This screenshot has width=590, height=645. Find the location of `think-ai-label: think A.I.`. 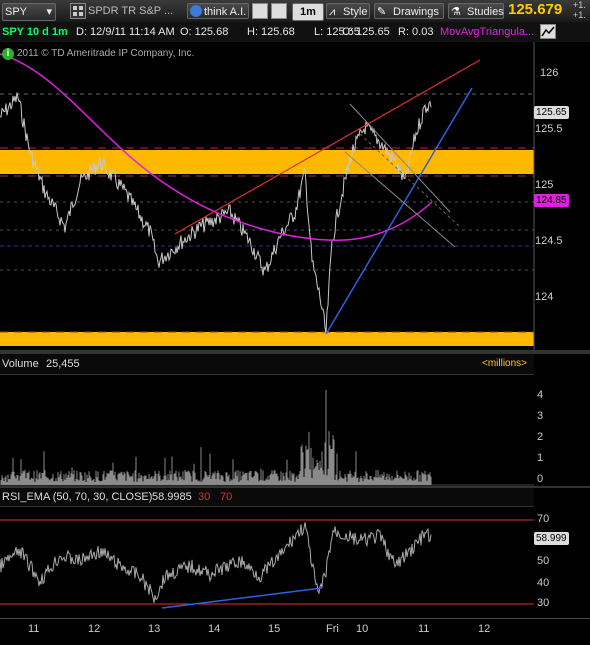

think-ai-label: think A.I. is located at coordinates (225, 12).